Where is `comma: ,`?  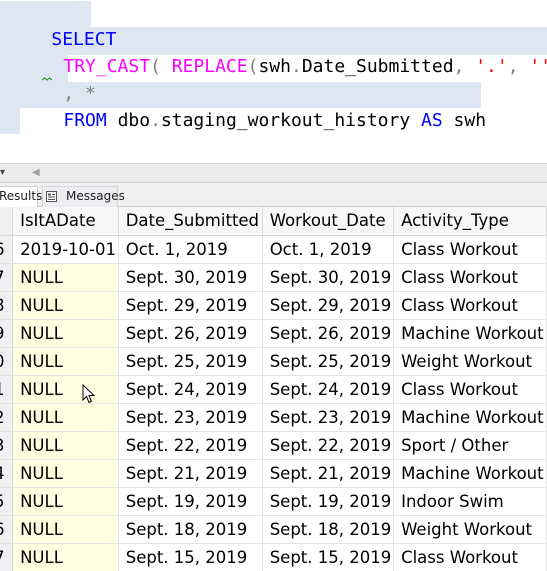
comma: , is located at coordinates (459, 66).